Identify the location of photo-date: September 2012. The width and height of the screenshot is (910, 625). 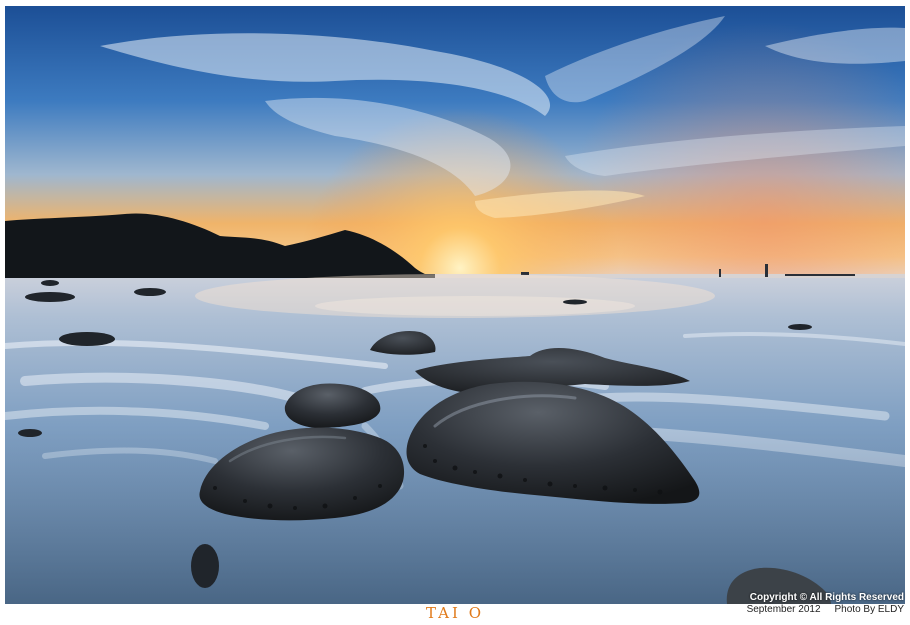
(783, 609).